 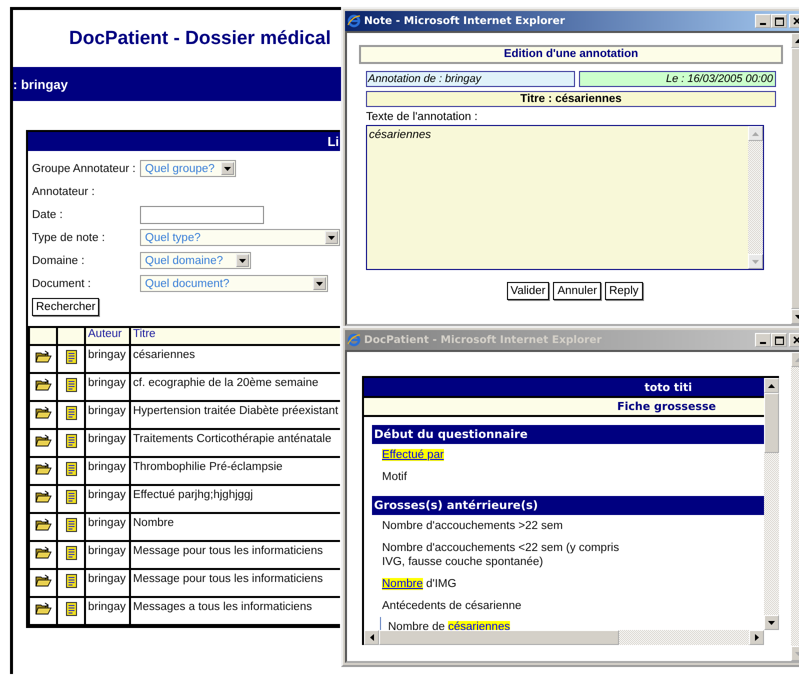 What do you see at coordinates (69, 238) in the screenshot?
I see `field-label: Type de note :` at bounding box center [69, 238].